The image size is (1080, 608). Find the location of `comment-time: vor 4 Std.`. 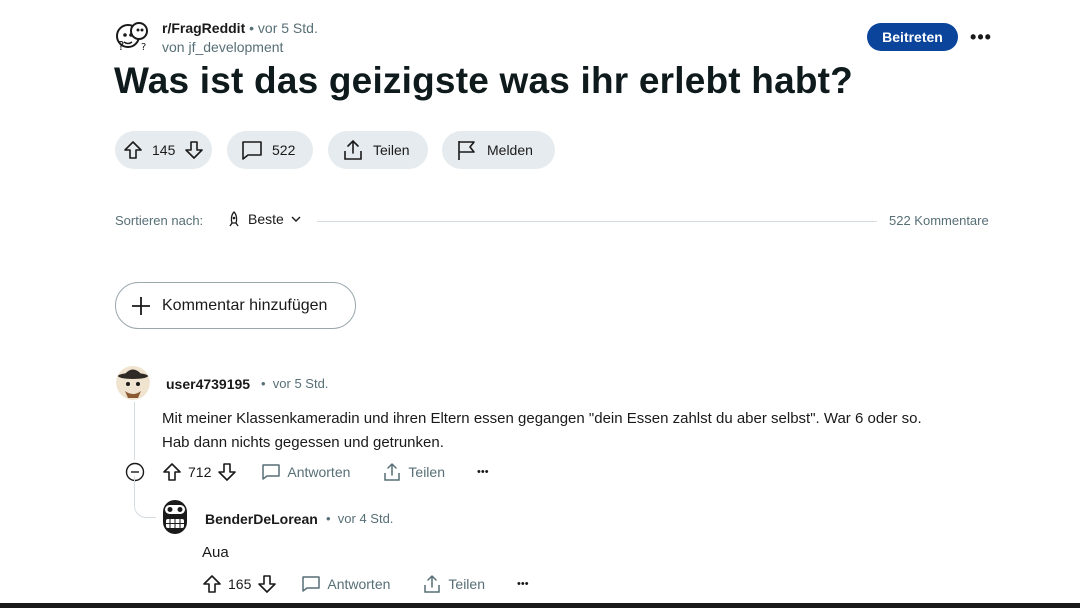

comment-time: vor 4 Std. is located at coordinates (365, 518).